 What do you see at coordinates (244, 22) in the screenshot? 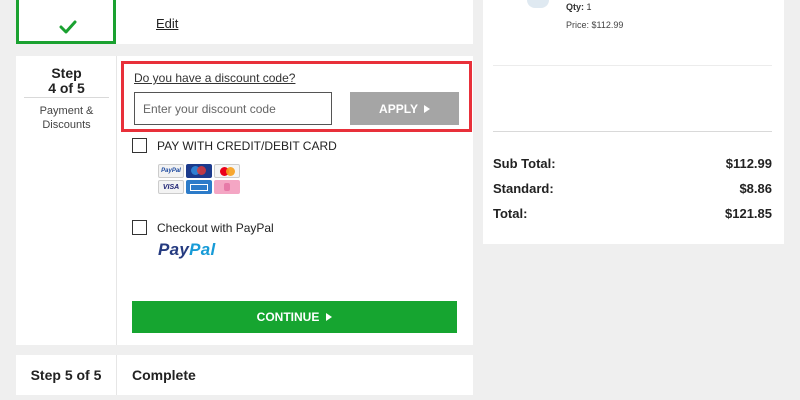
I see `step3-panel: Edit` at bounding box center [244, 22].